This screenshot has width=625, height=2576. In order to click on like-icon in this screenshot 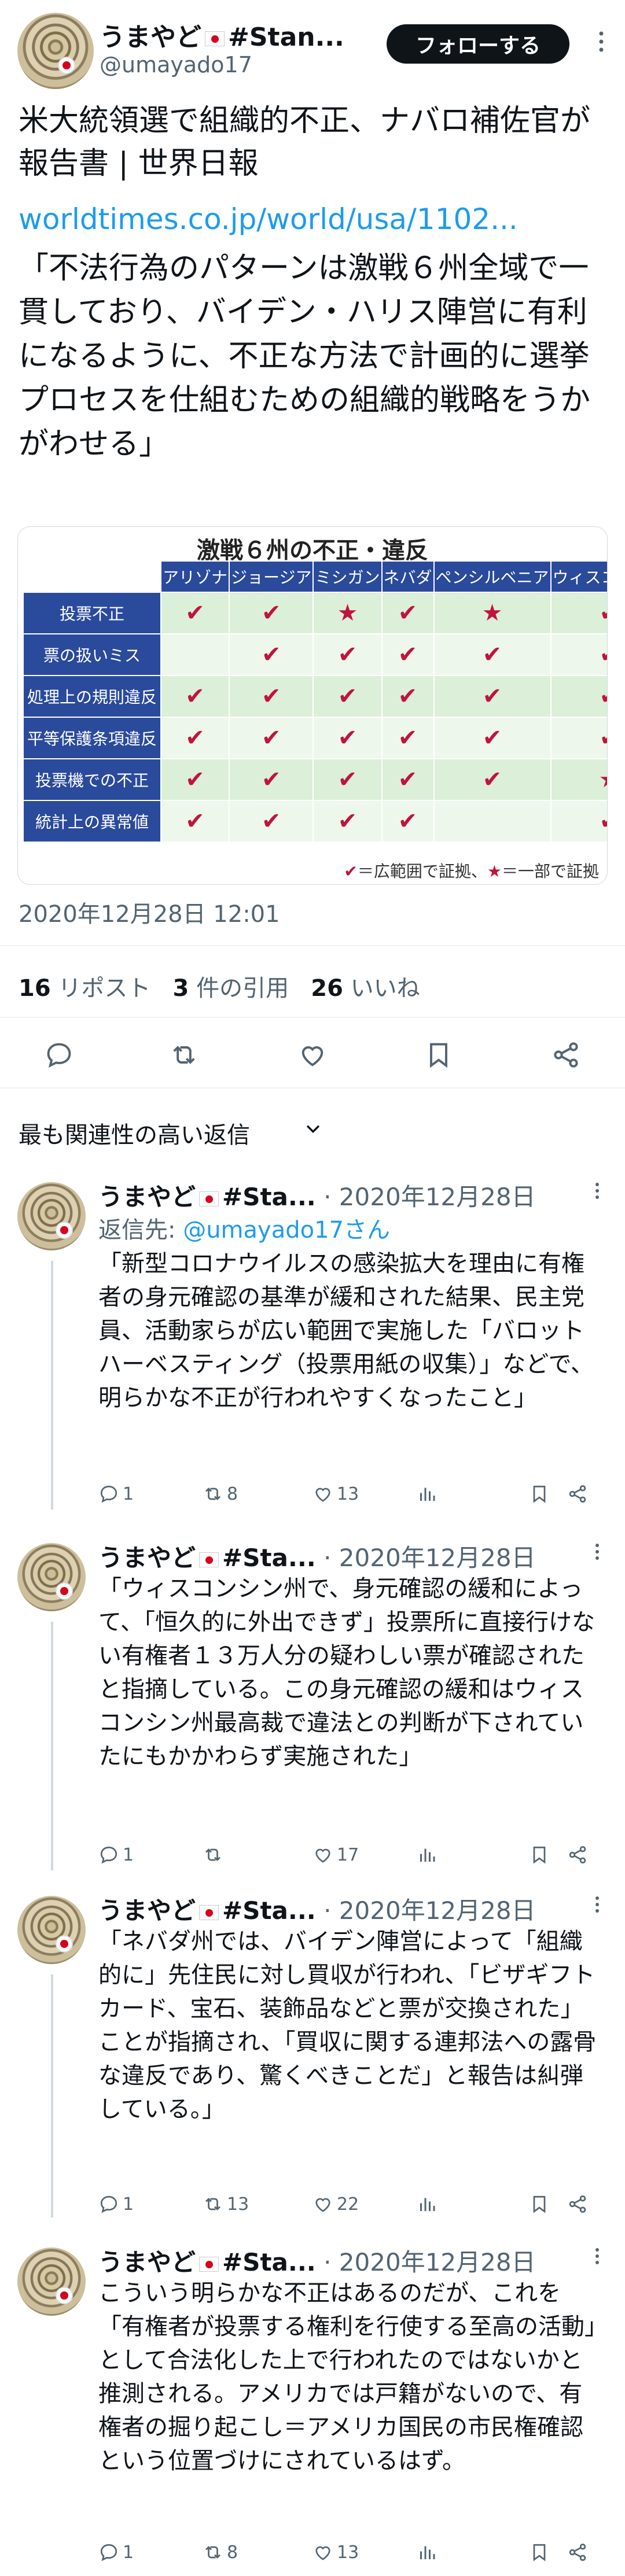, I will do `click(312, 1054)`.